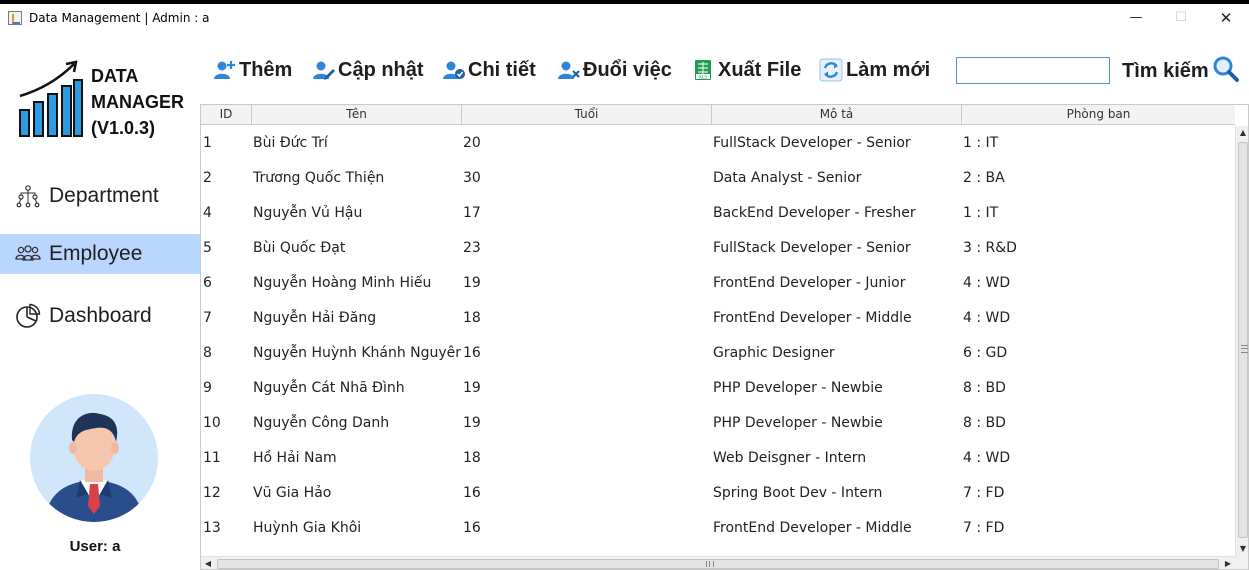 This screenshot has height=570, width=1249. Describe the element at coordinates (472, 178) in the screenshot. I see `cell-age: 30` at that location.